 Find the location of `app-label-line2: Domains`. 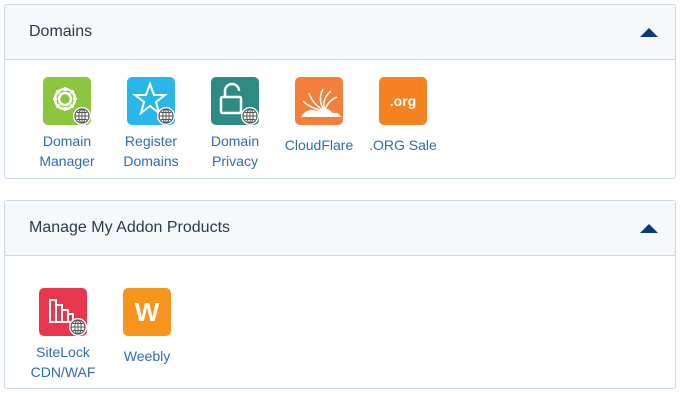

app-label-line2: Domains is located at coordinates (151, 161).